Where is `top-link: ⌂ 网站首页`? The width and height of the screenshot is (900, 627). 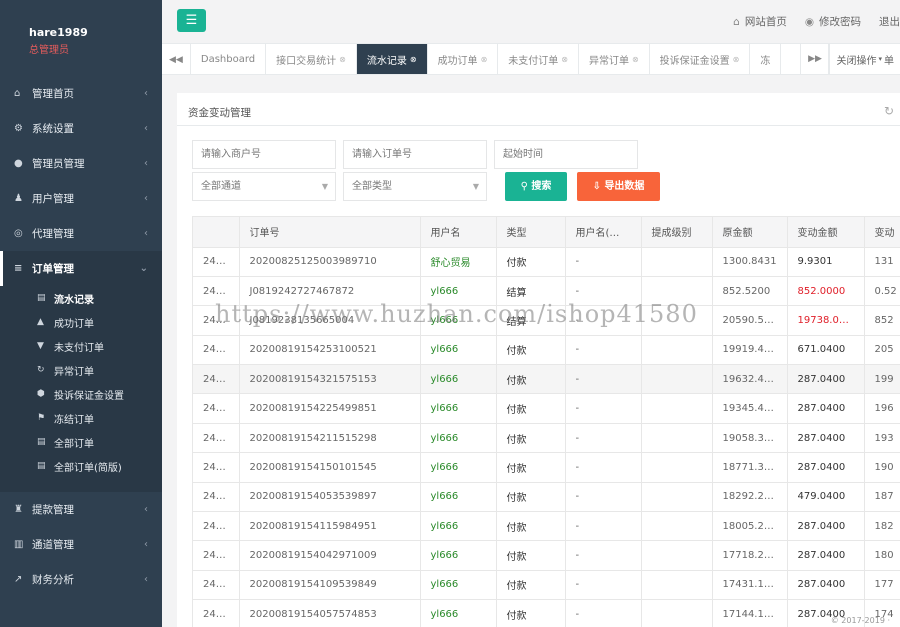
top-link: ⌂ 网站首页 is located at coordinates (760, 21).